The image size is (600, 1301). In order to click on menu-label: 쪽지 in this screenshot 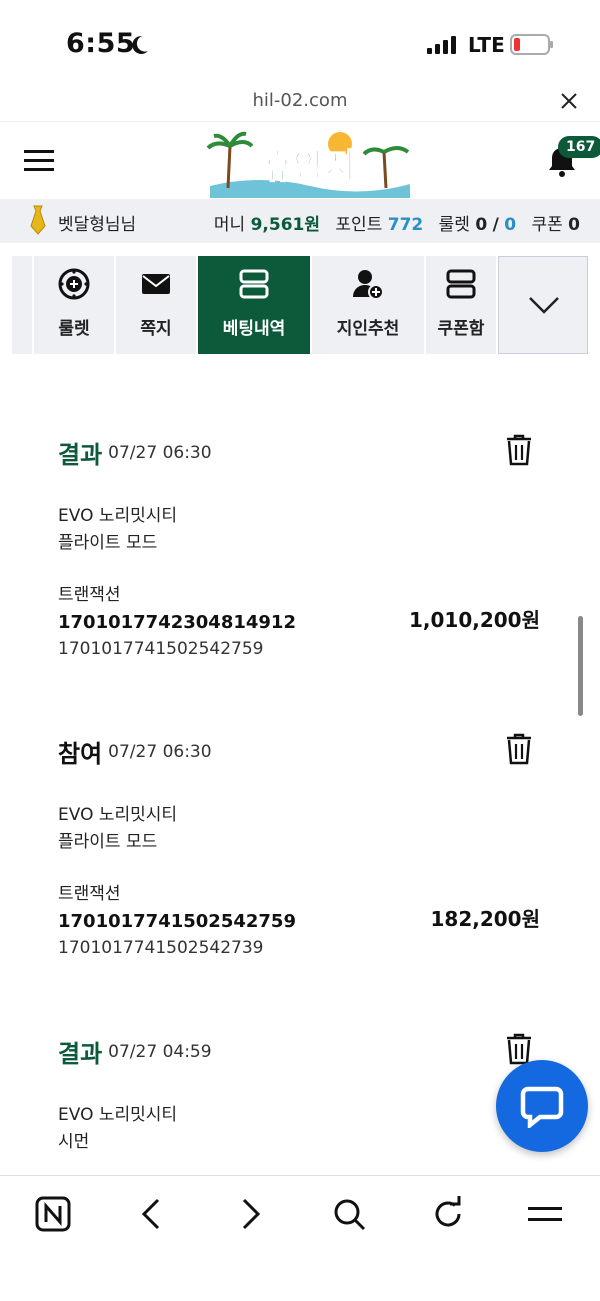, I will do `click(156, 329)`.